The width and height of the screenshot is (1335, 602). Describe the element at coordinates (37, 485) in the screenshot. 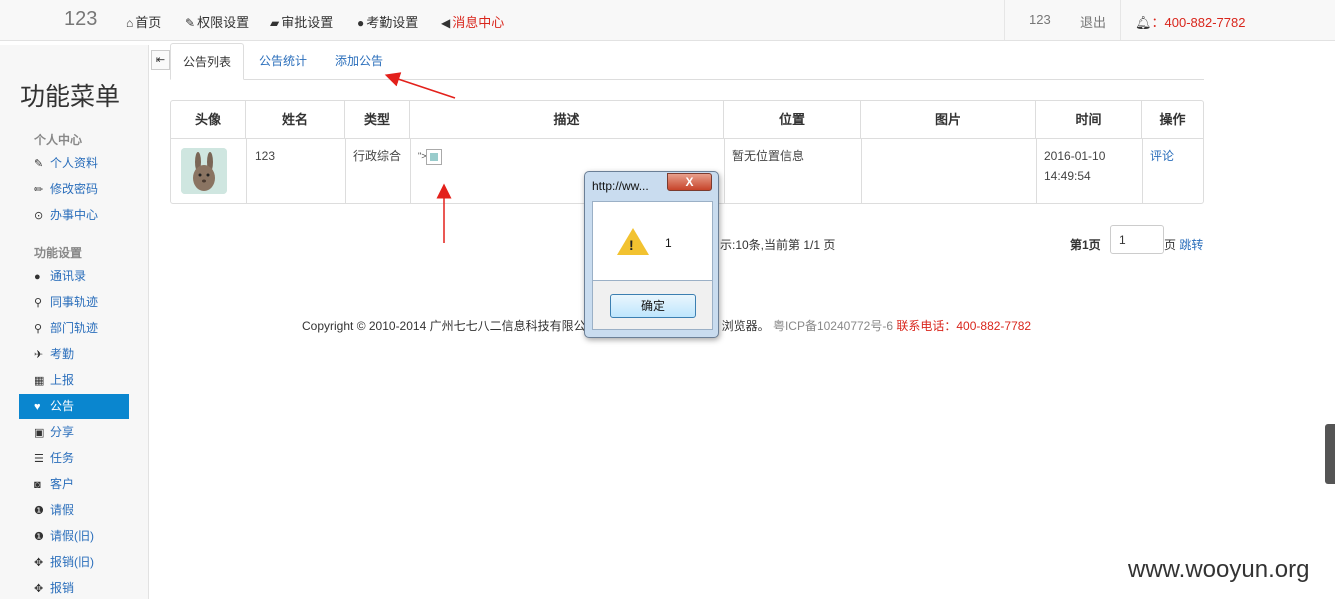

I see `camera-icon: ◙` at that location.